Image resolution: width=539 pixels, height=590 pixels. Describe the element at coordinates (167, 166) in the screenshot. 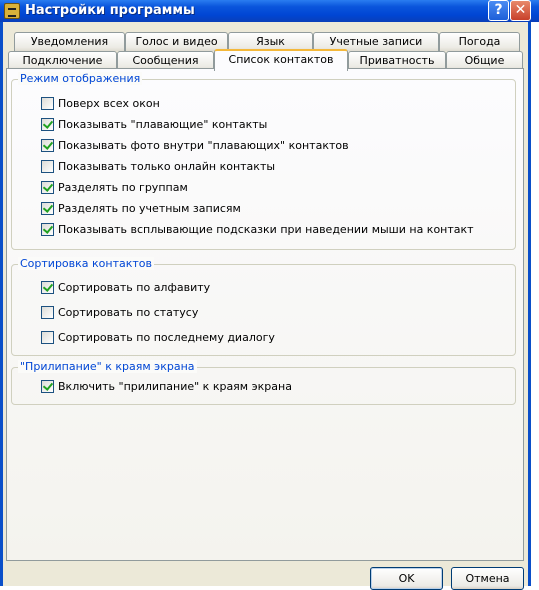

I see `checkbox-label: Показывать только онлайн контакты` at that location.